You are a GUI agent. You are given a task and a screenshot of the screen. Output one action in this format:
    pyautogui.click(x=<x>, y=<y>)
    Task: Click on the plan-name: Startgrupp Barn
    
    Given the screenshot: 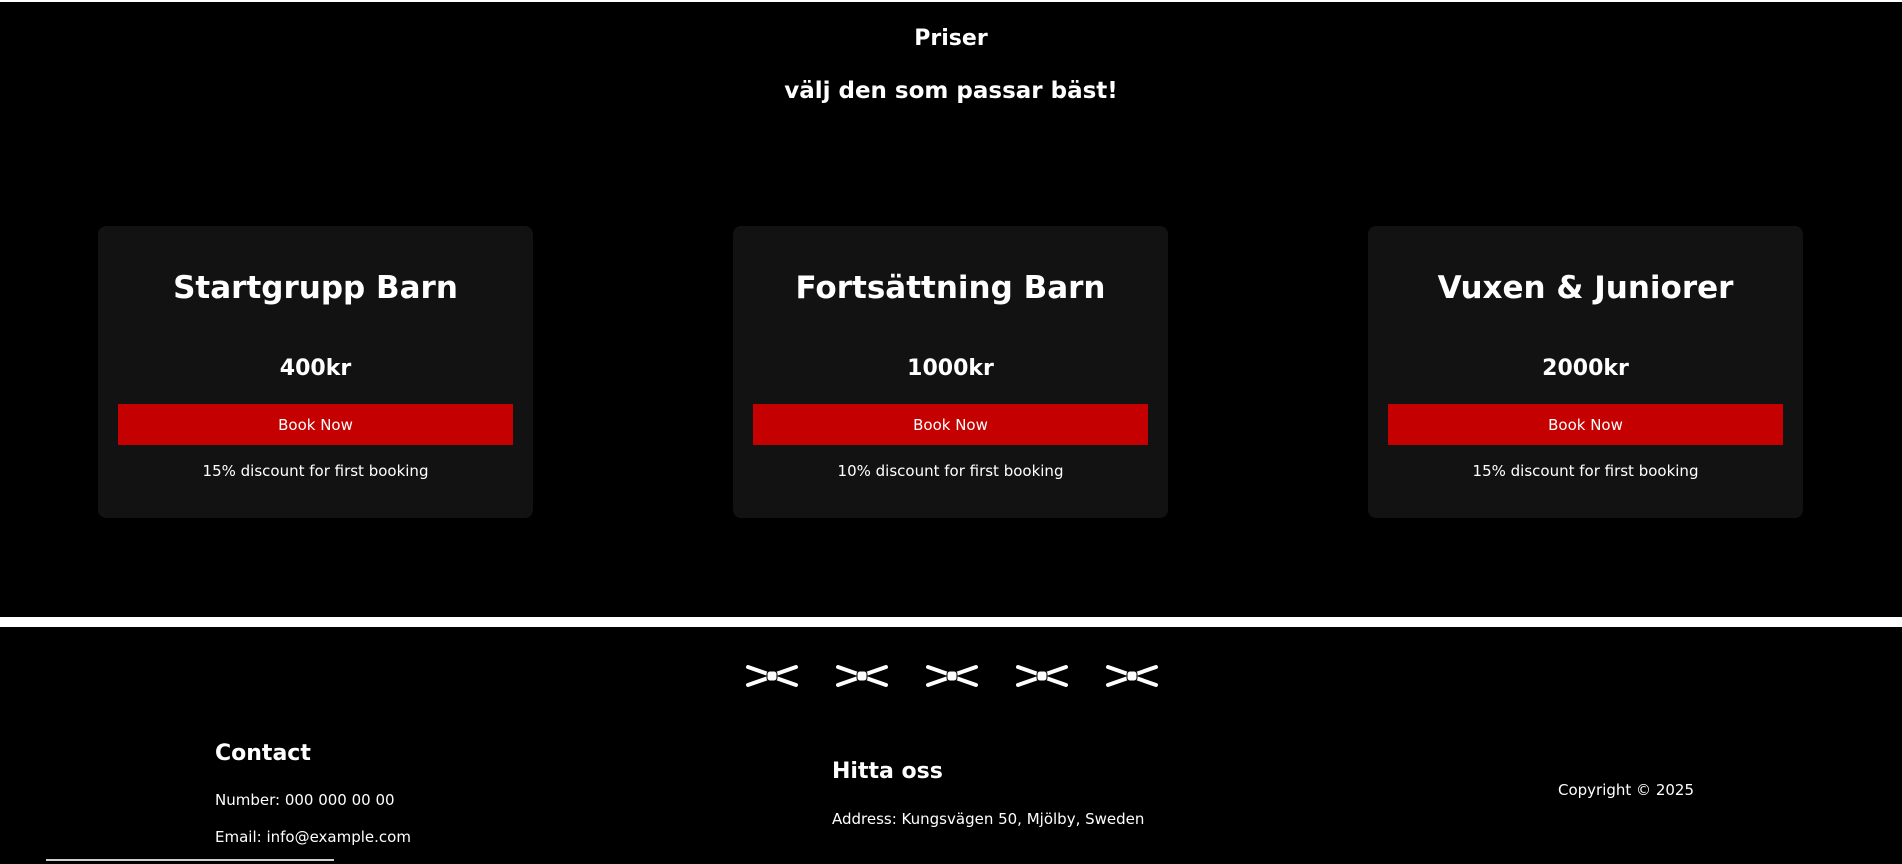 What is the action you would take?
    pyautogui.click(x=315, y=288)
    